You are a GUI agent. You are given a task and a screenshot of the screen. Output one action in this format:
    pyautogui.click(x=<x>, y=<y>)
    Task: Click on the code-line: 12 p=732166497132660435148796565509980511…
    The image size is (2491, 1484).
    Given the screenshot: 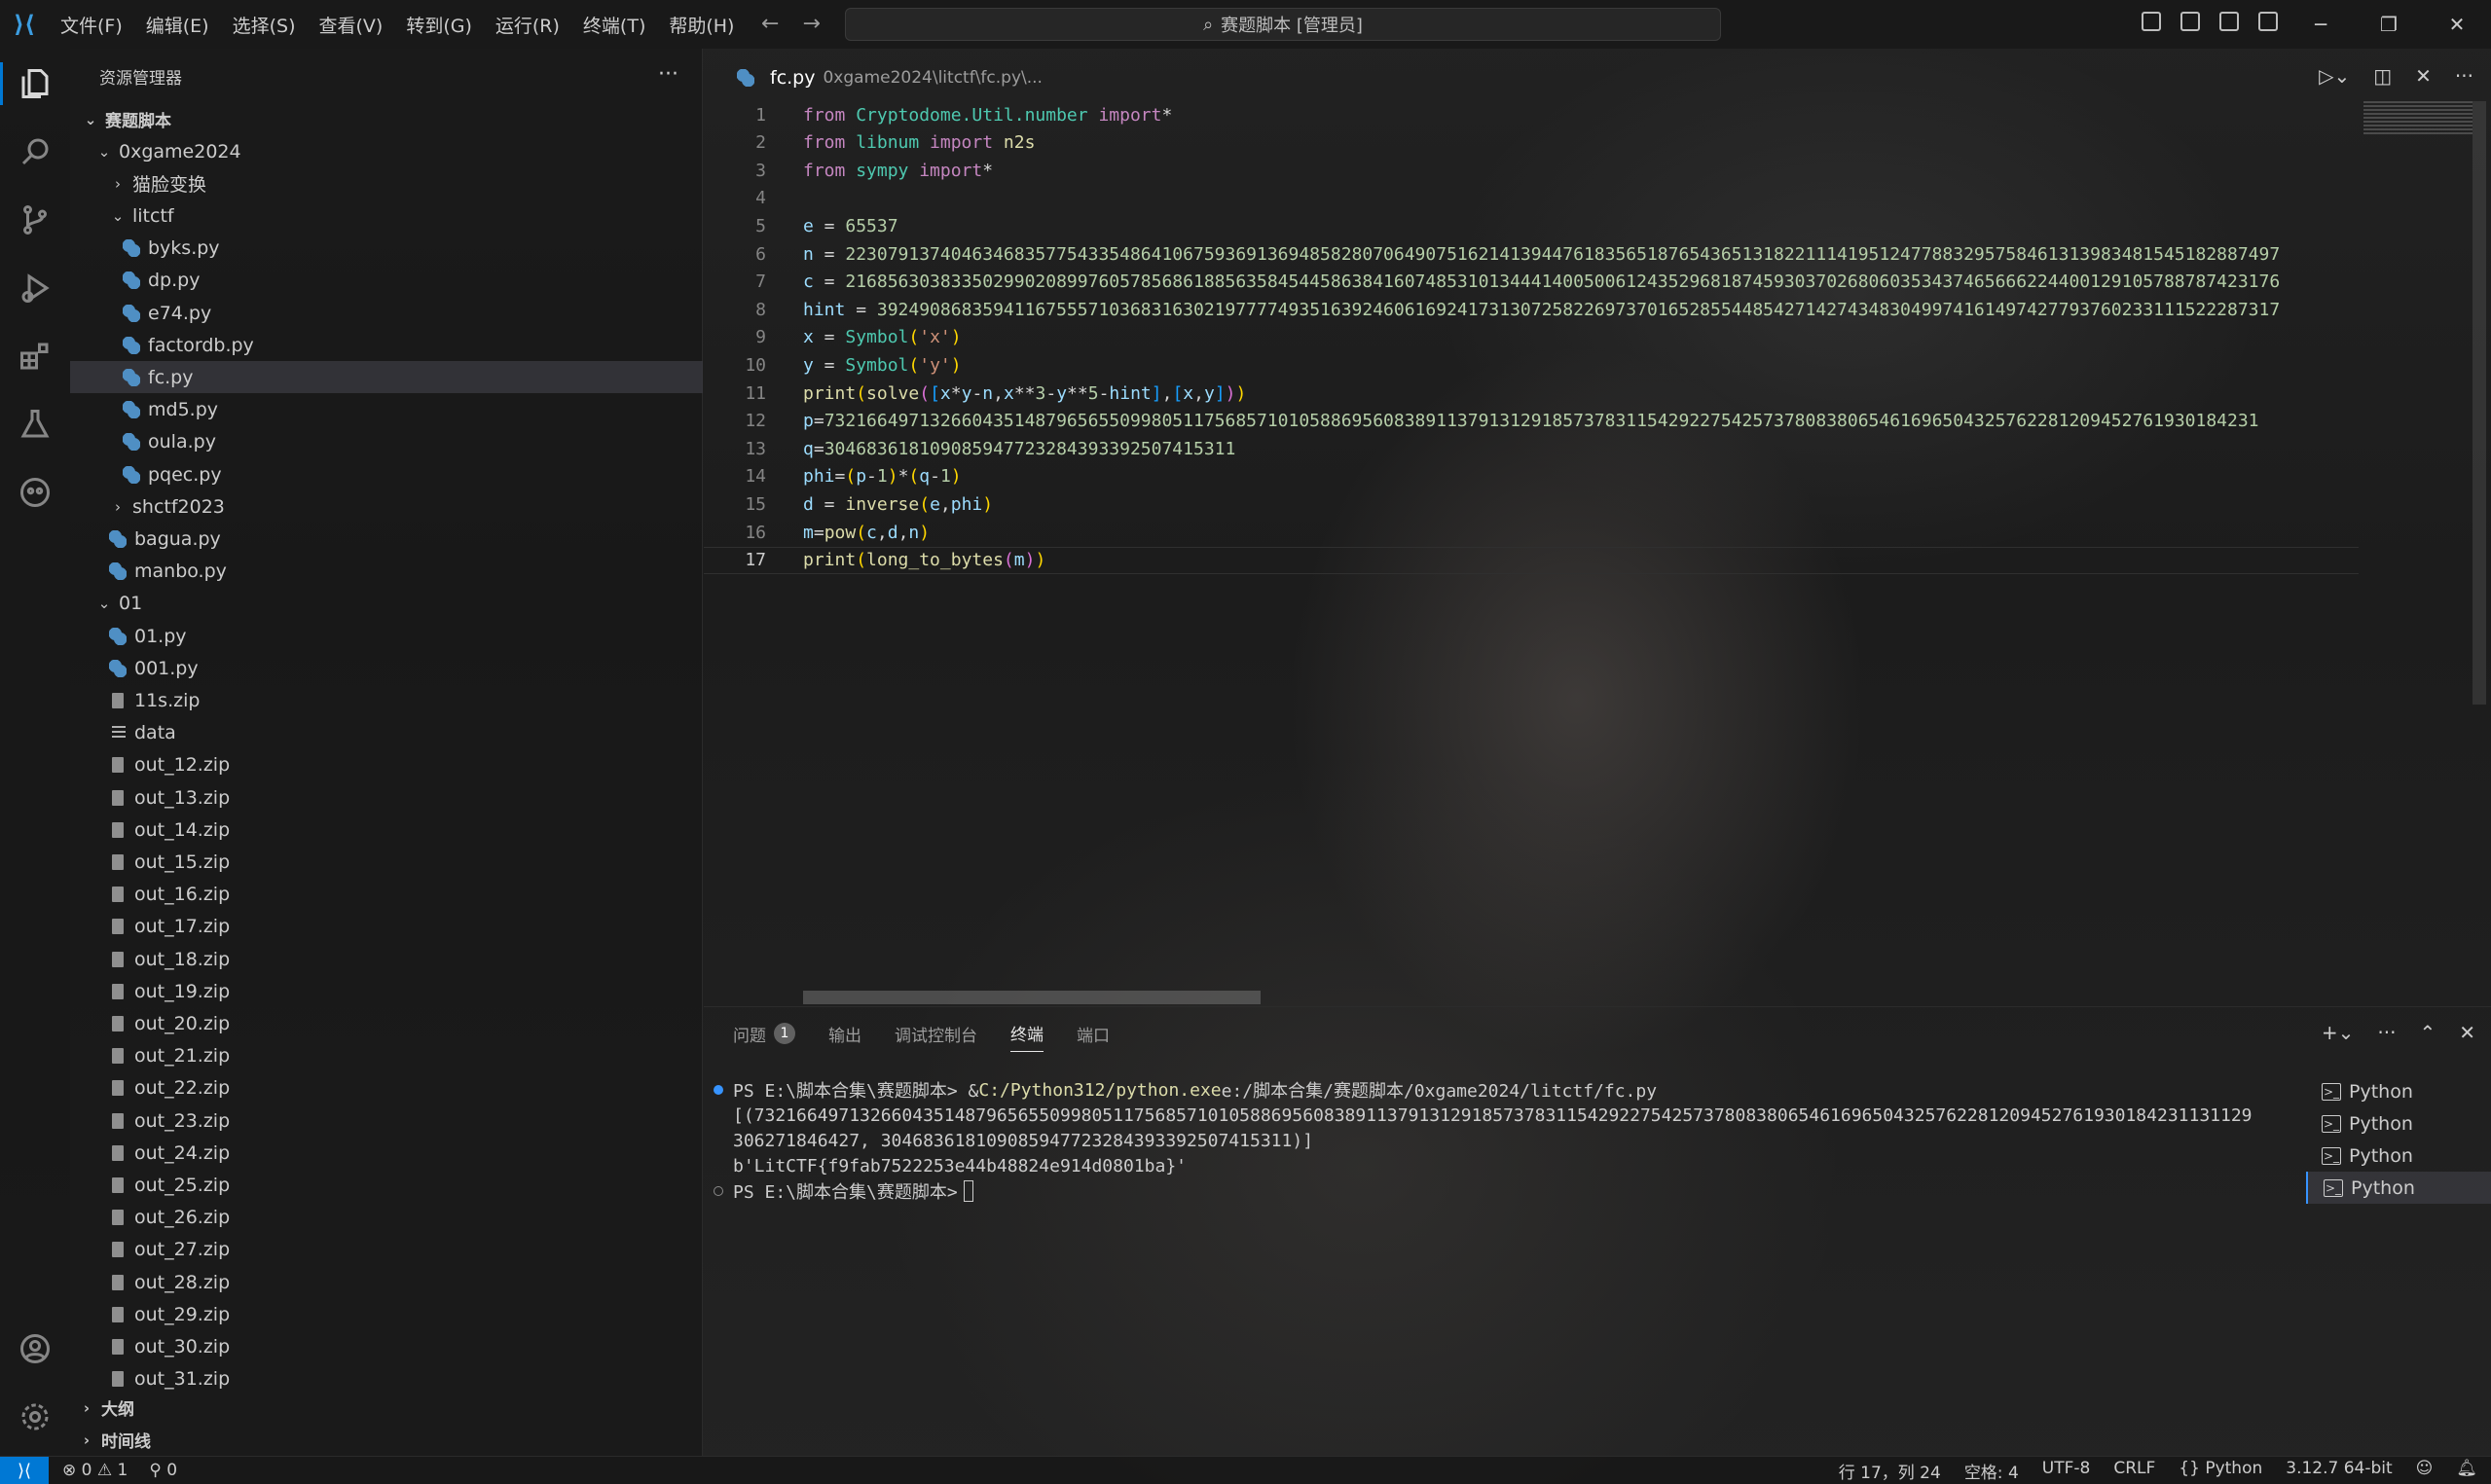 What is the action you would take?
    pyautogui.click(x=1531, y=422)
    